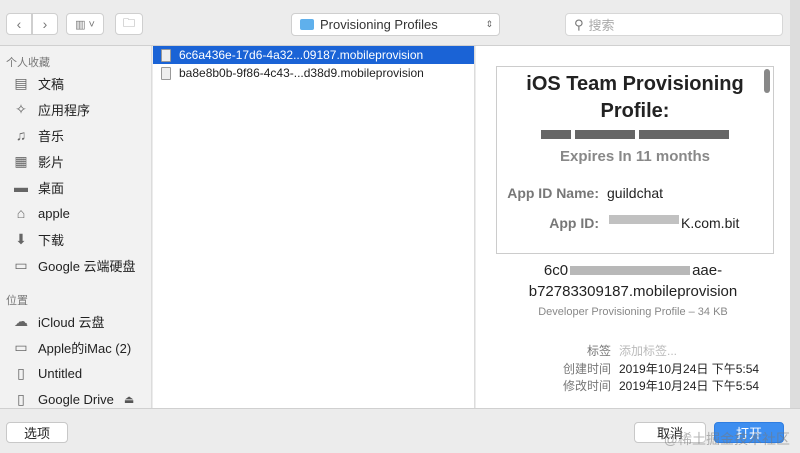  I want to click on scrollbar, so click(767, 81).